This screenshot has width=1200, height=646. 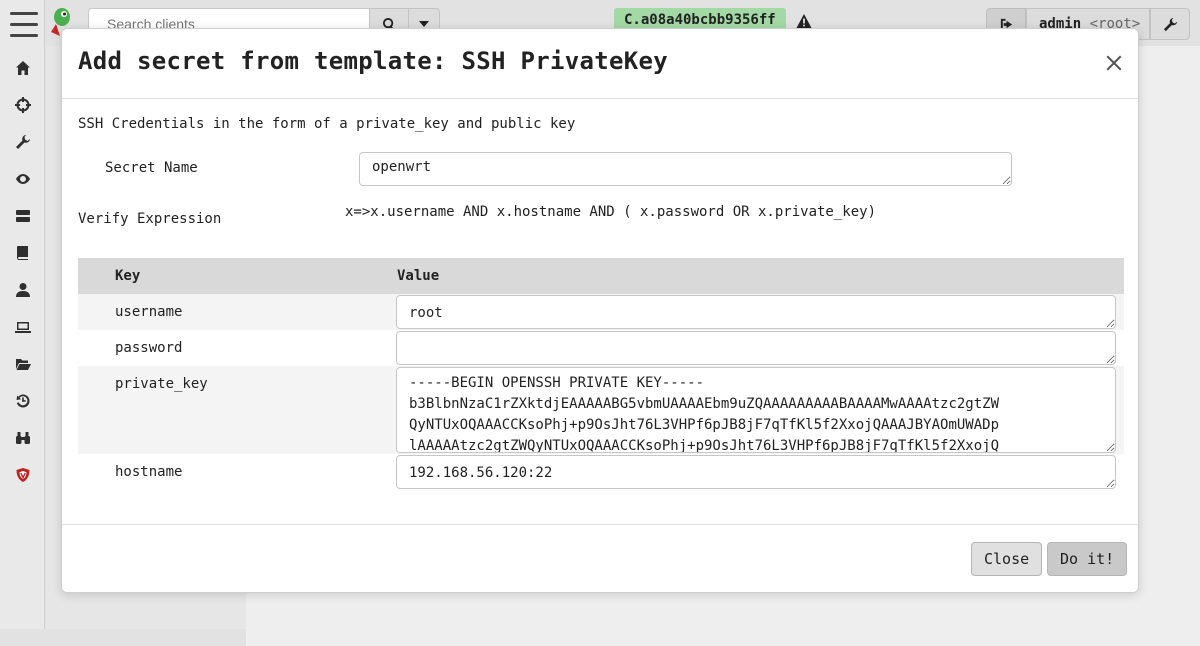 I want to click on hamburger-menu-icon, so click(x=24, y=26).